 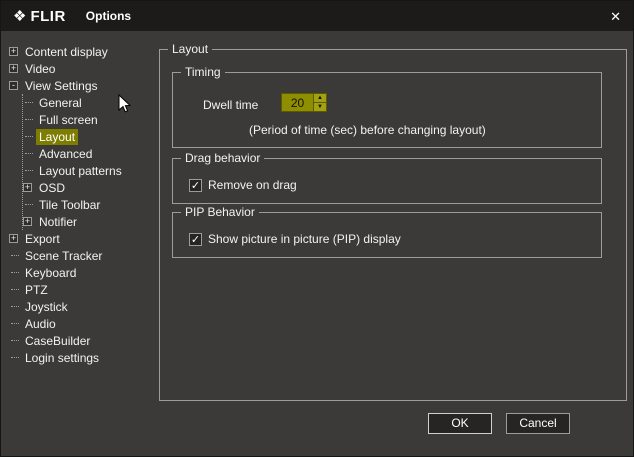 What do you see at coordinates (83, 289) in the screenshot?
I see `tree-item-ptz: PTZ` at bounding box center [83, 289].